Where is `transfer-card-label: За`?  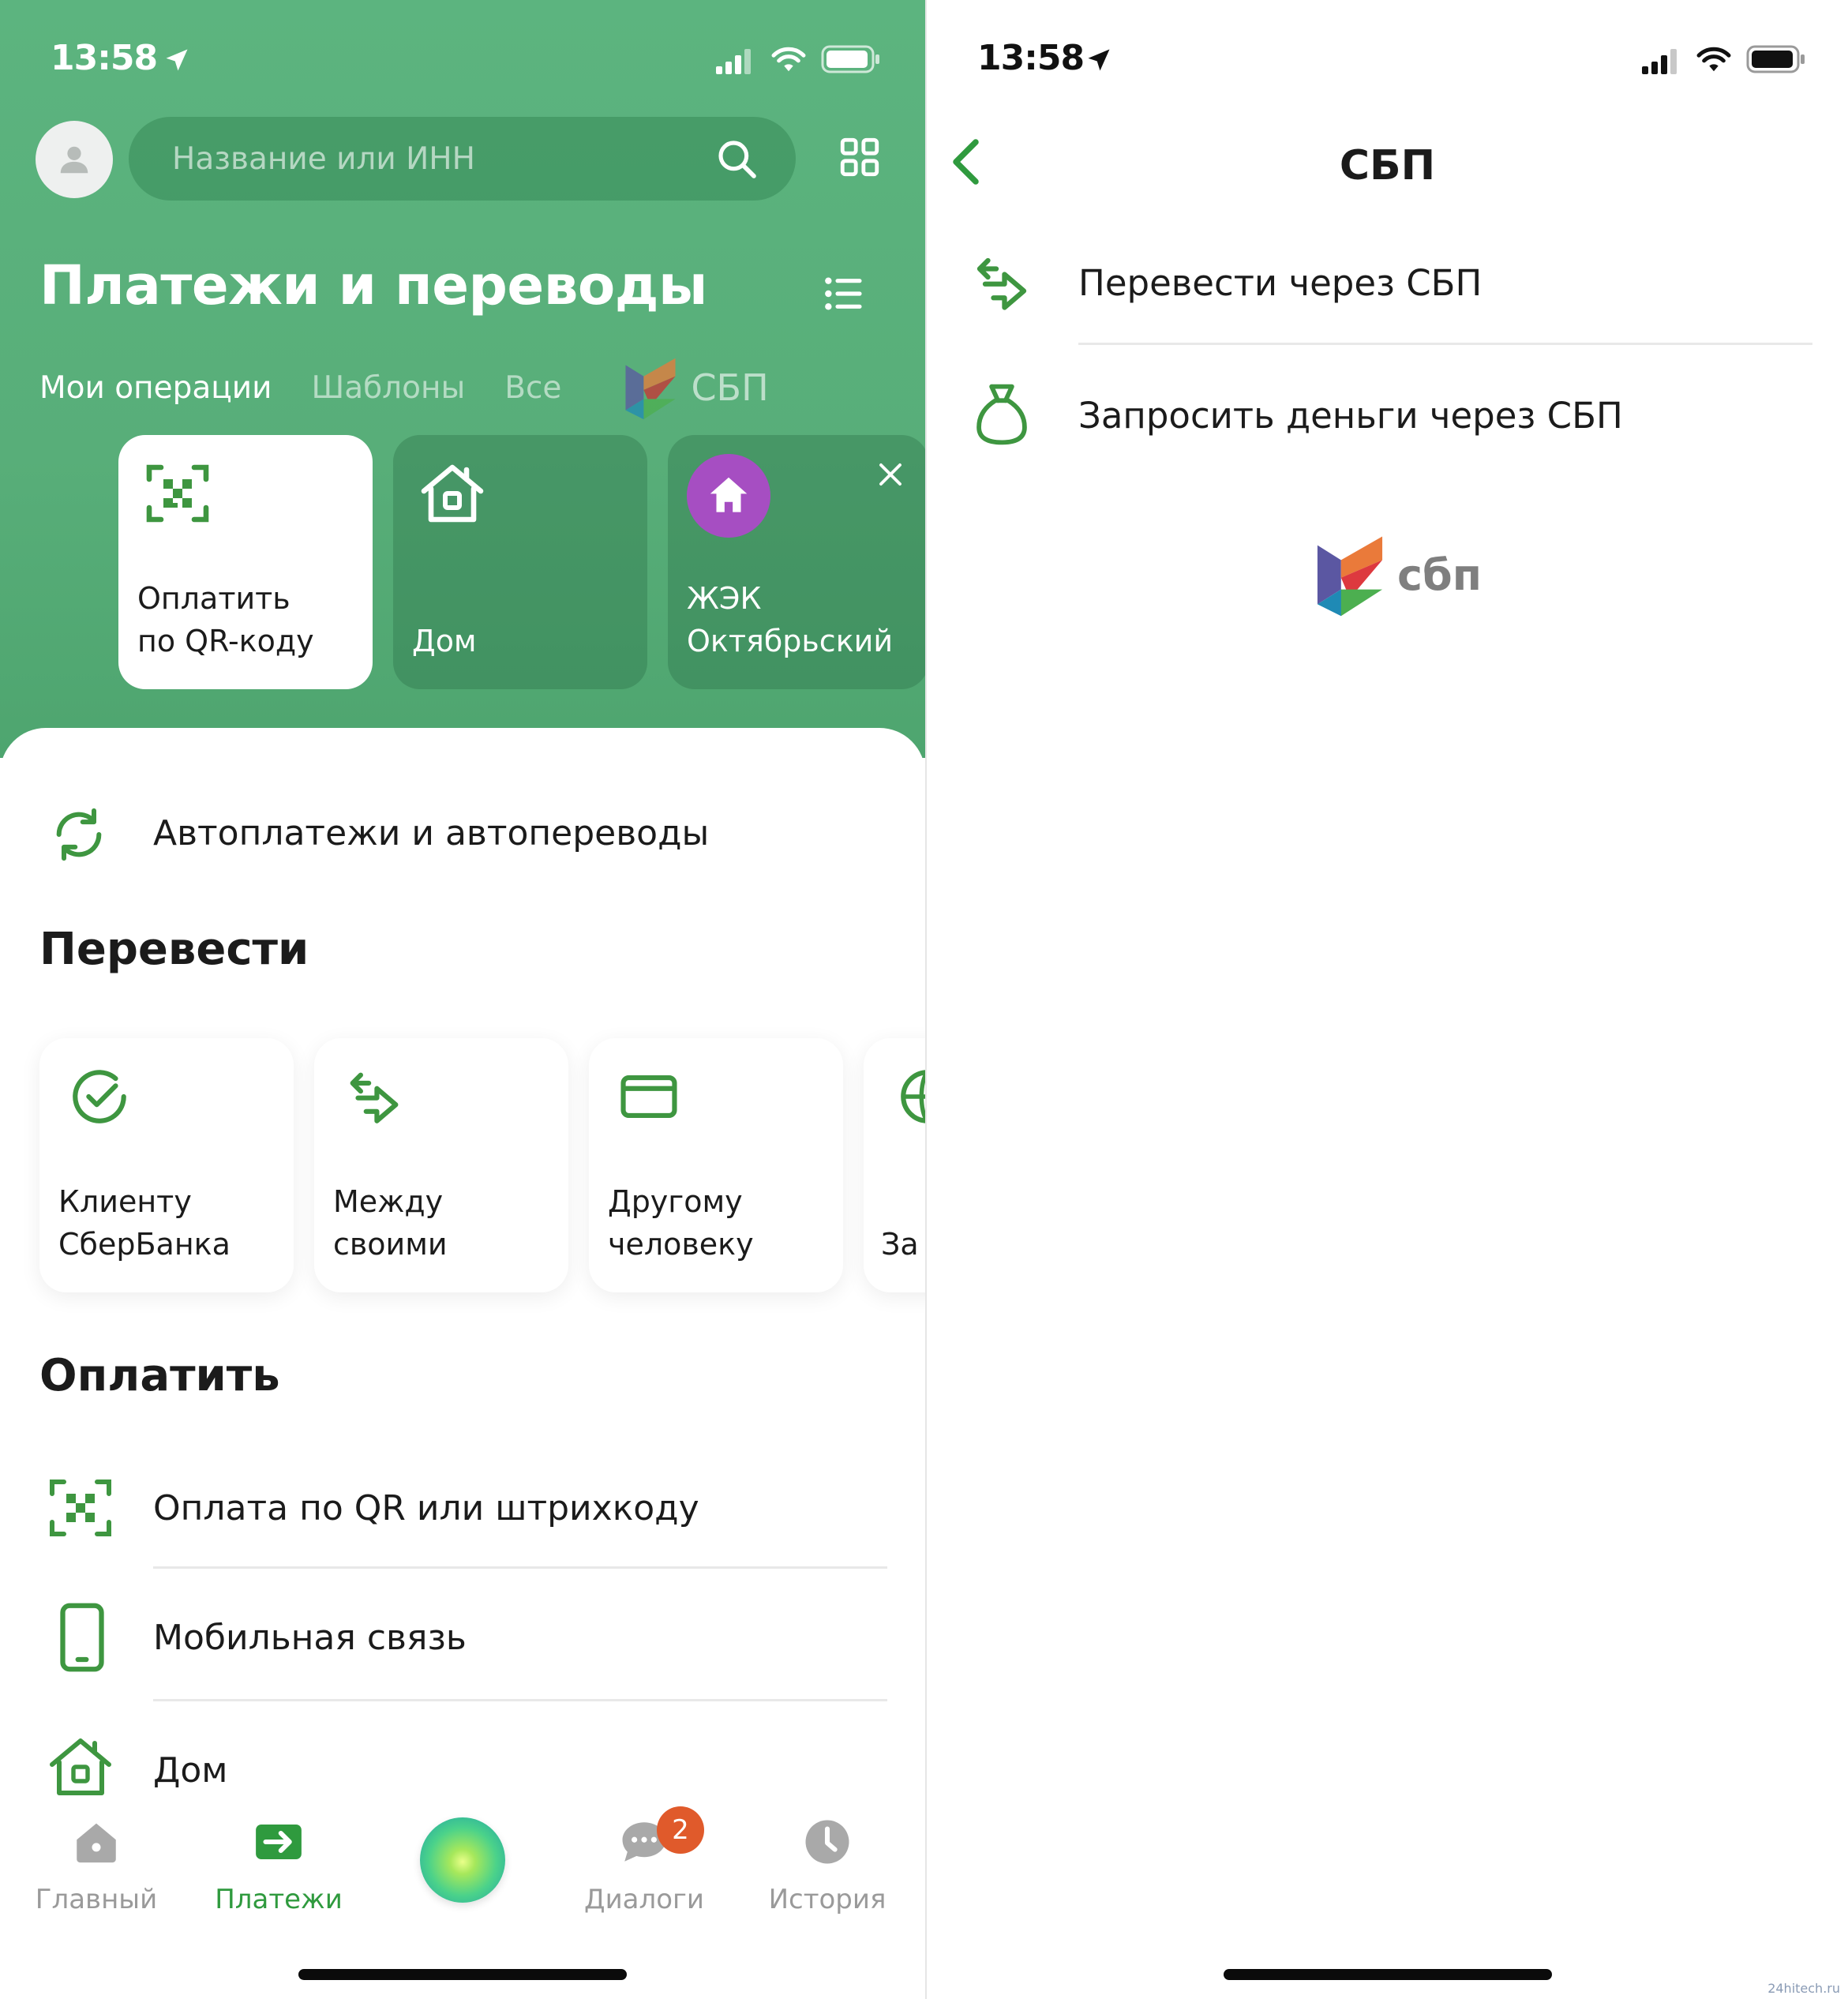 transfer-card-label: За is located at coordinates (900, 1244).